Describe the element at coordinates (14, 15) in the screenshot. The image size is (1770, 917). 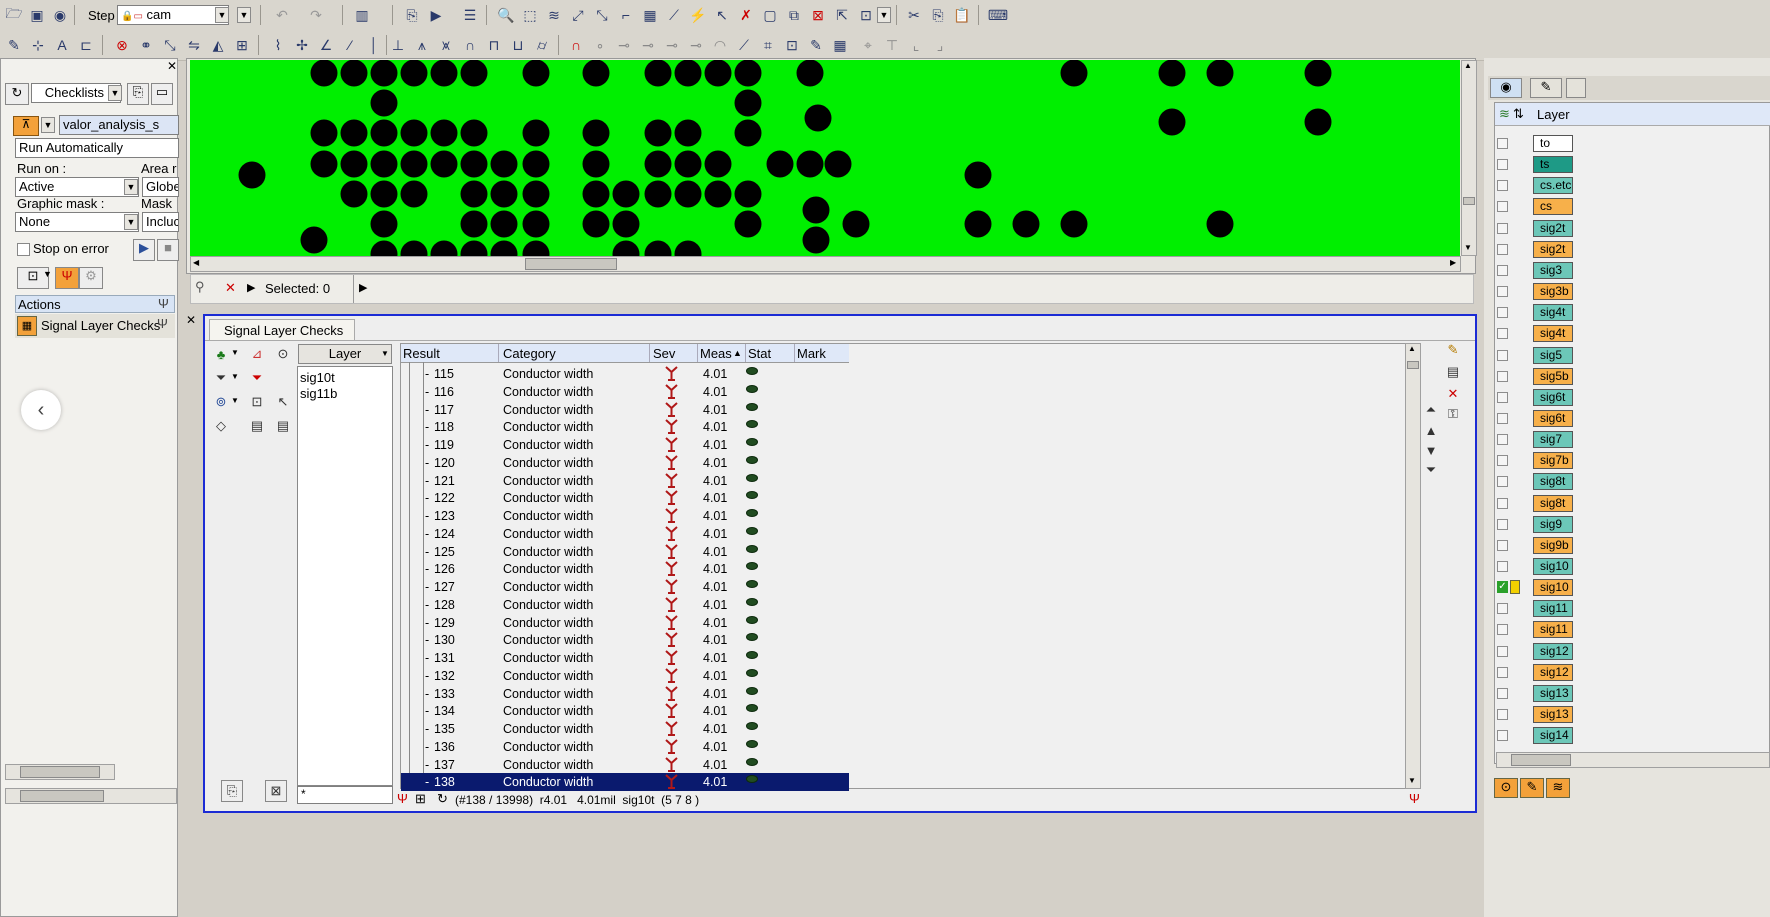
I see `open-folder-icon: 🗁` at that location.